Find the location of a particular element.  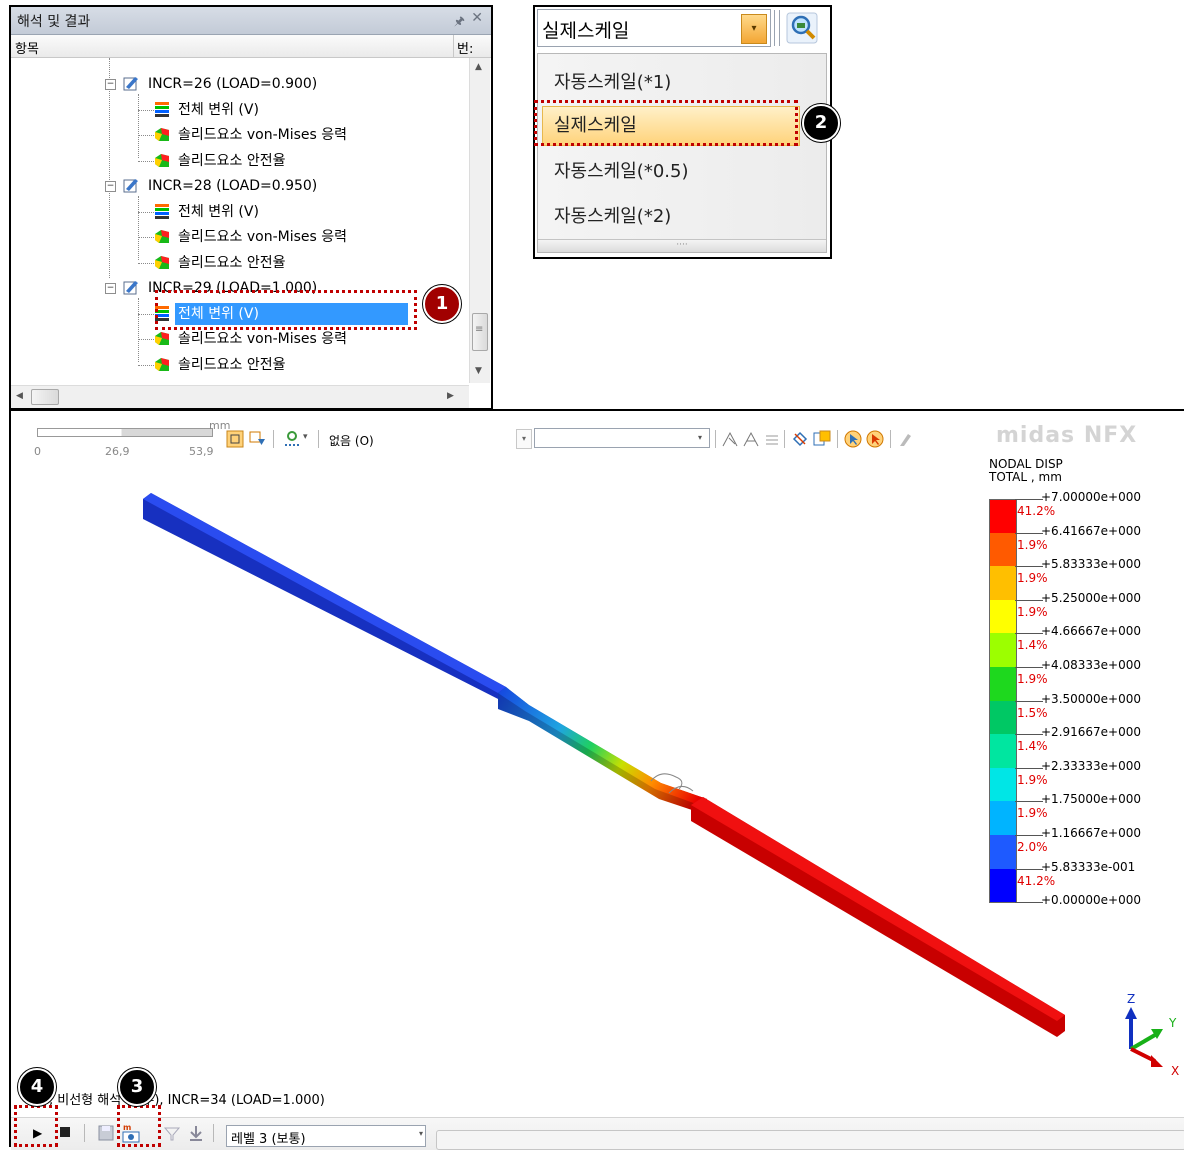

pin-icon: 🖈 is located at coordinates (459, 22).